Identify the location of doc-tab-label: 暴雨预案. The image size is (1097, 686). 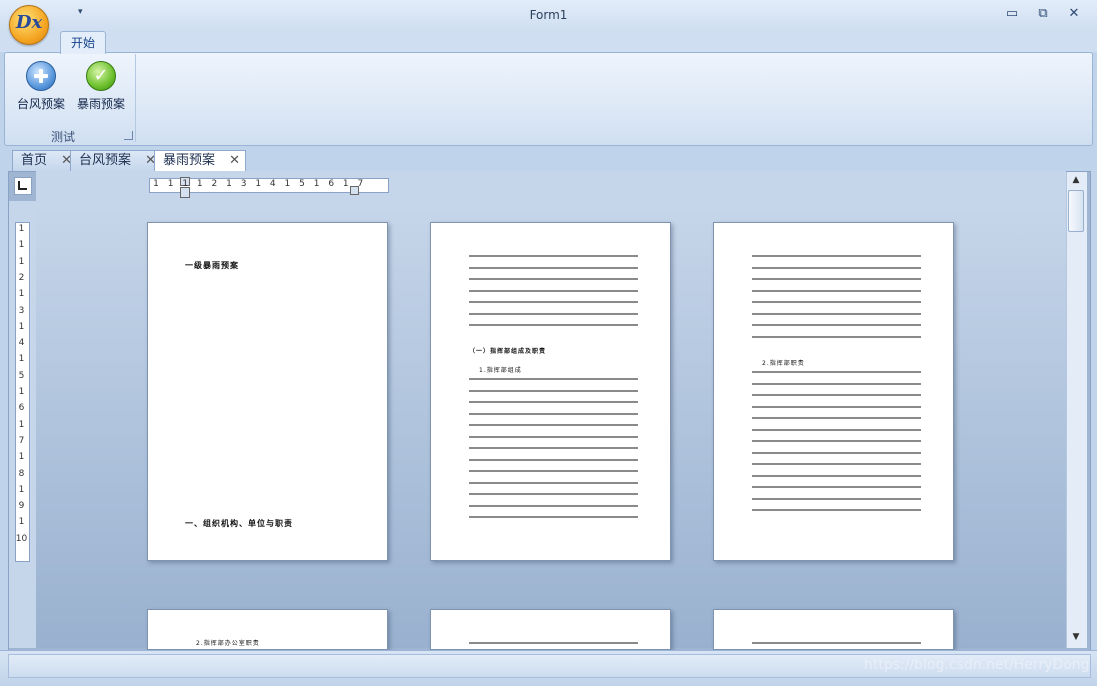
(189, 160).